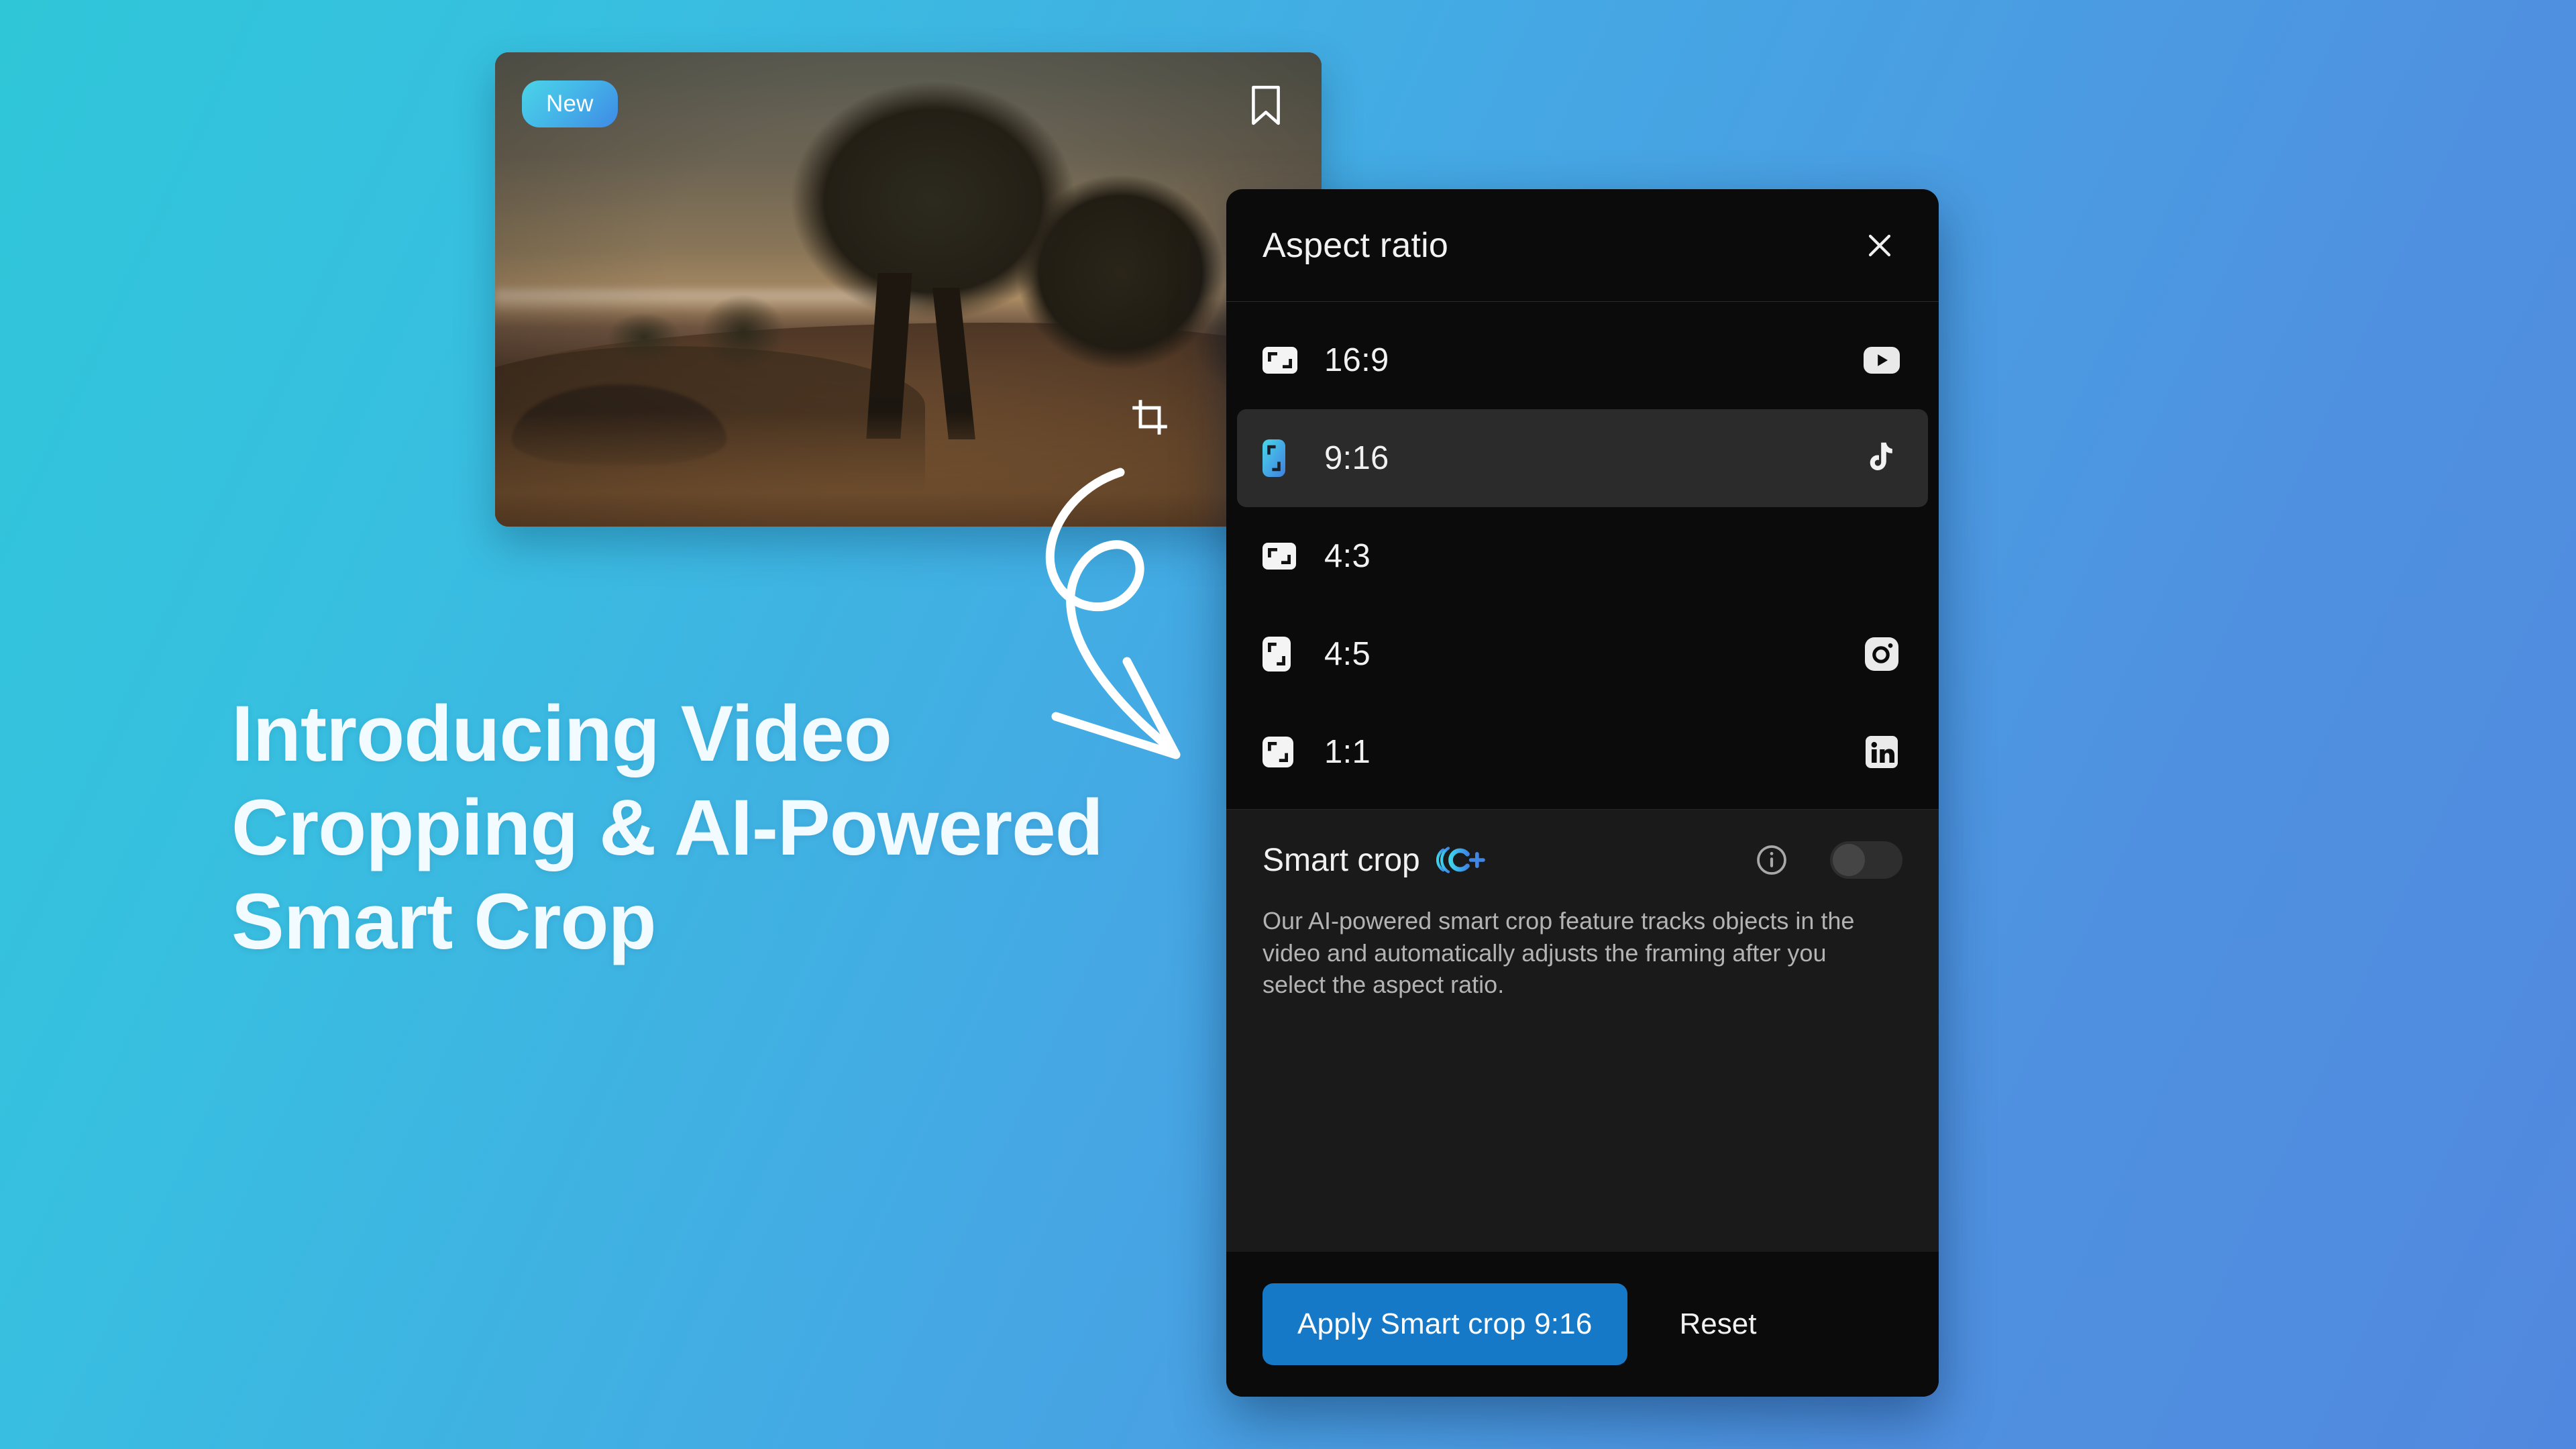 This screenshot has width=2576, height=1449. I want to click on dialog-footer: Apply Smart crop 9:16 Reset, so click(1582, 1324).